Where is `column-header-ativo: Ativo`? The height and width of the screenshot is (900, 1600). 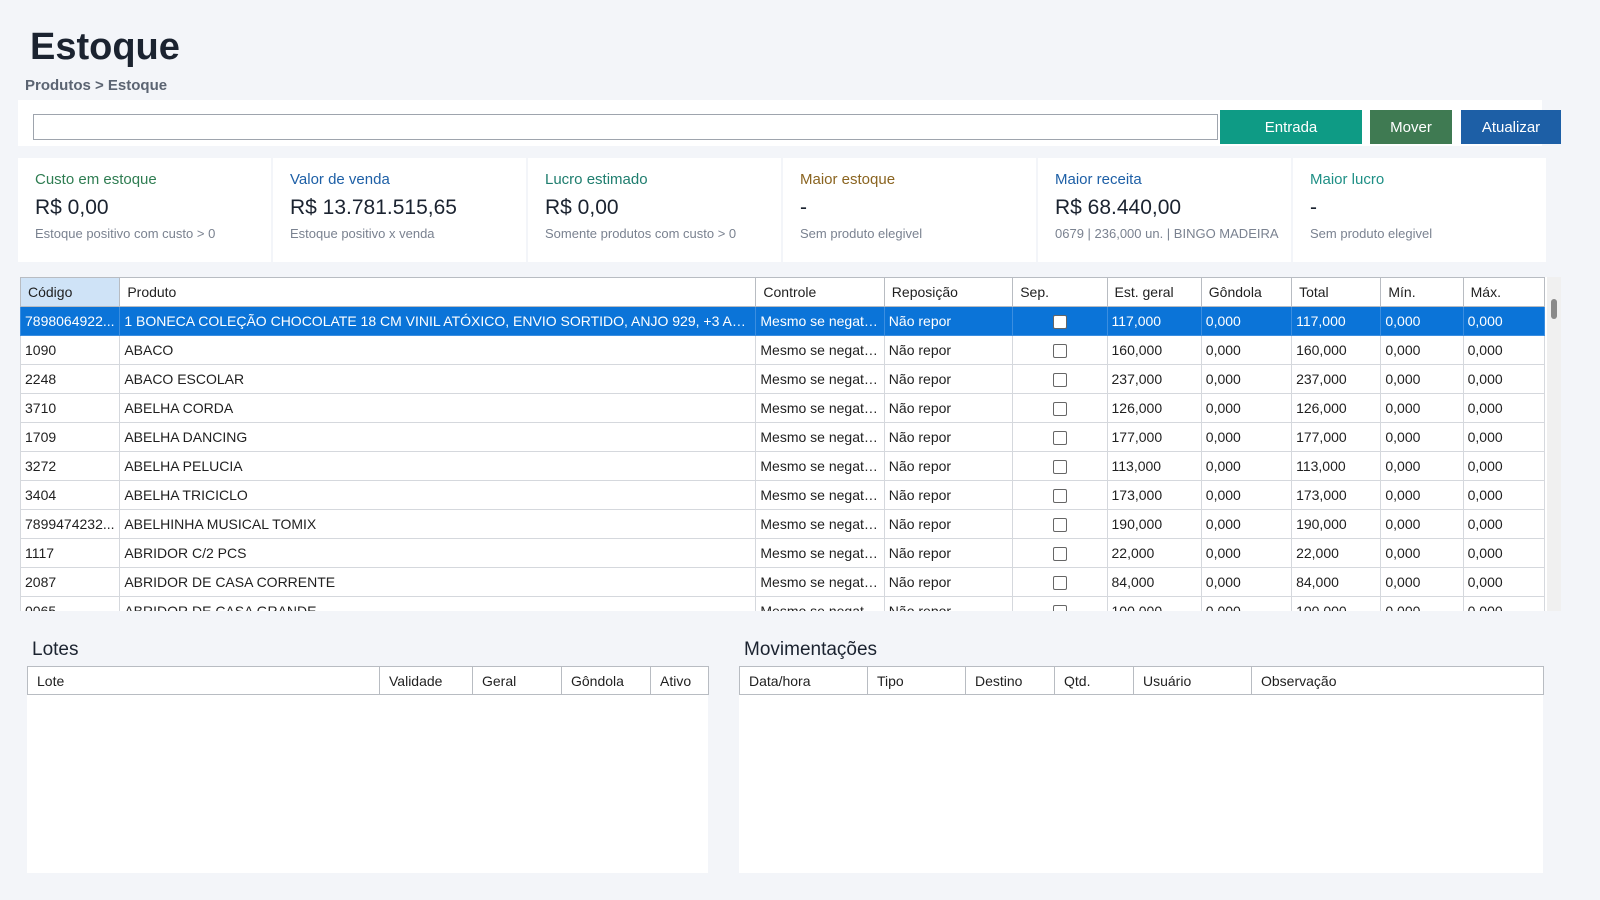 column-header-ativo: Ativo is located at coordinates (679, 680).